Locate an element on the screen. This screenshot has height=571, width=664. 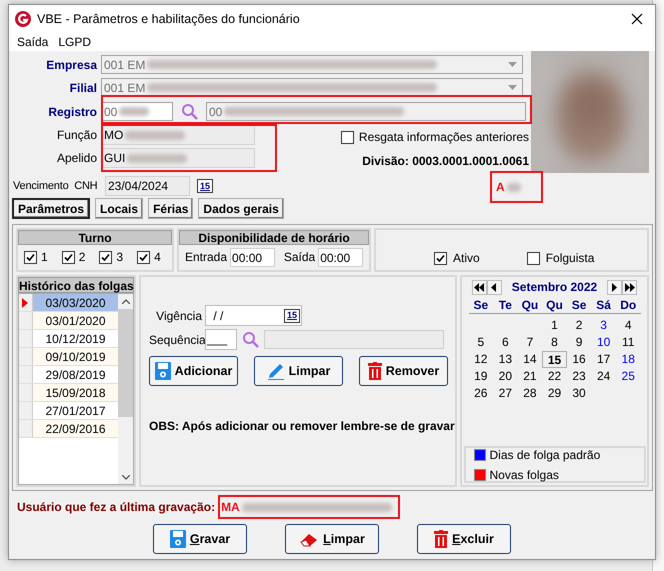
sequence-field: ___ is located at coordinates (221, 339).